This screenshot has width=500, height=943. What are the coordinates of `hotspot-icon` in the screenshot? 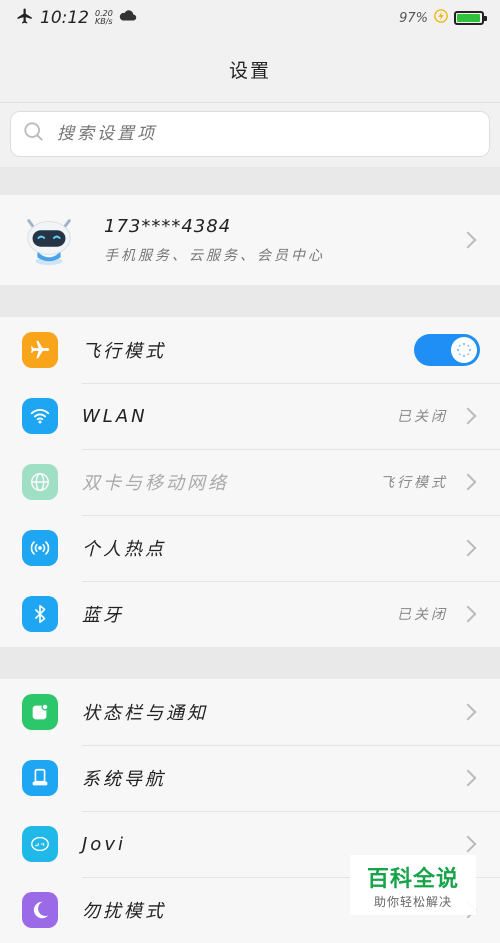 It's located at (40, 548).